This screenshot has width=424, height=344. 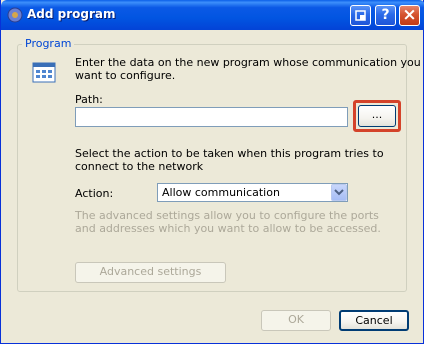 I want to click on dropdown-arrow, so click(x=339, y=192).